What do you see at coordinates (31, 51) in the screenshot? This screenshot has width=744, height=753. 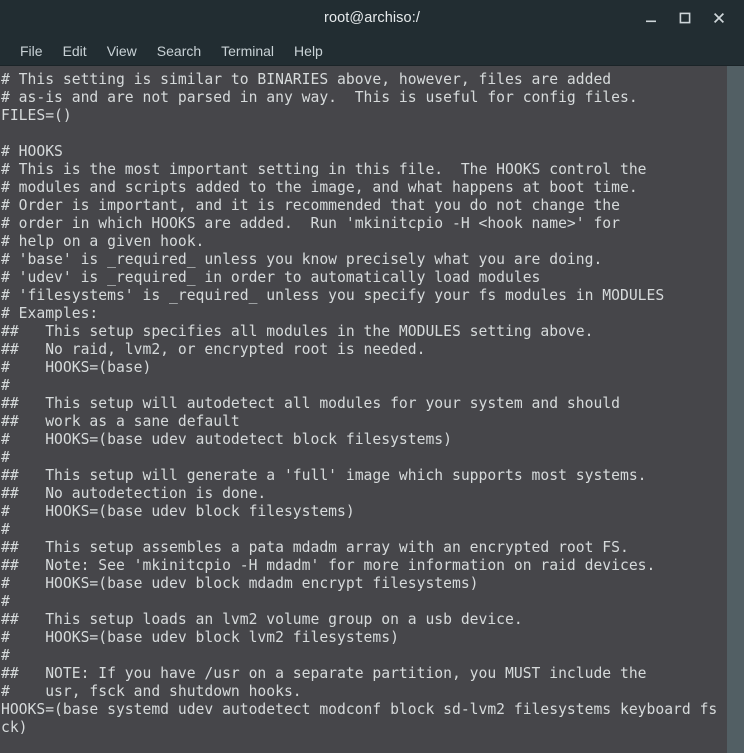 I see `menu-item-file: File` at bounding box center [31, 51].